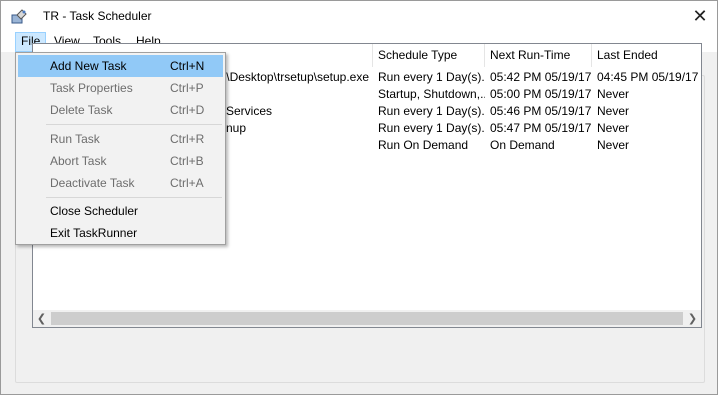  I want to click on scroll-right-icon: ❯, so click(692, 318).